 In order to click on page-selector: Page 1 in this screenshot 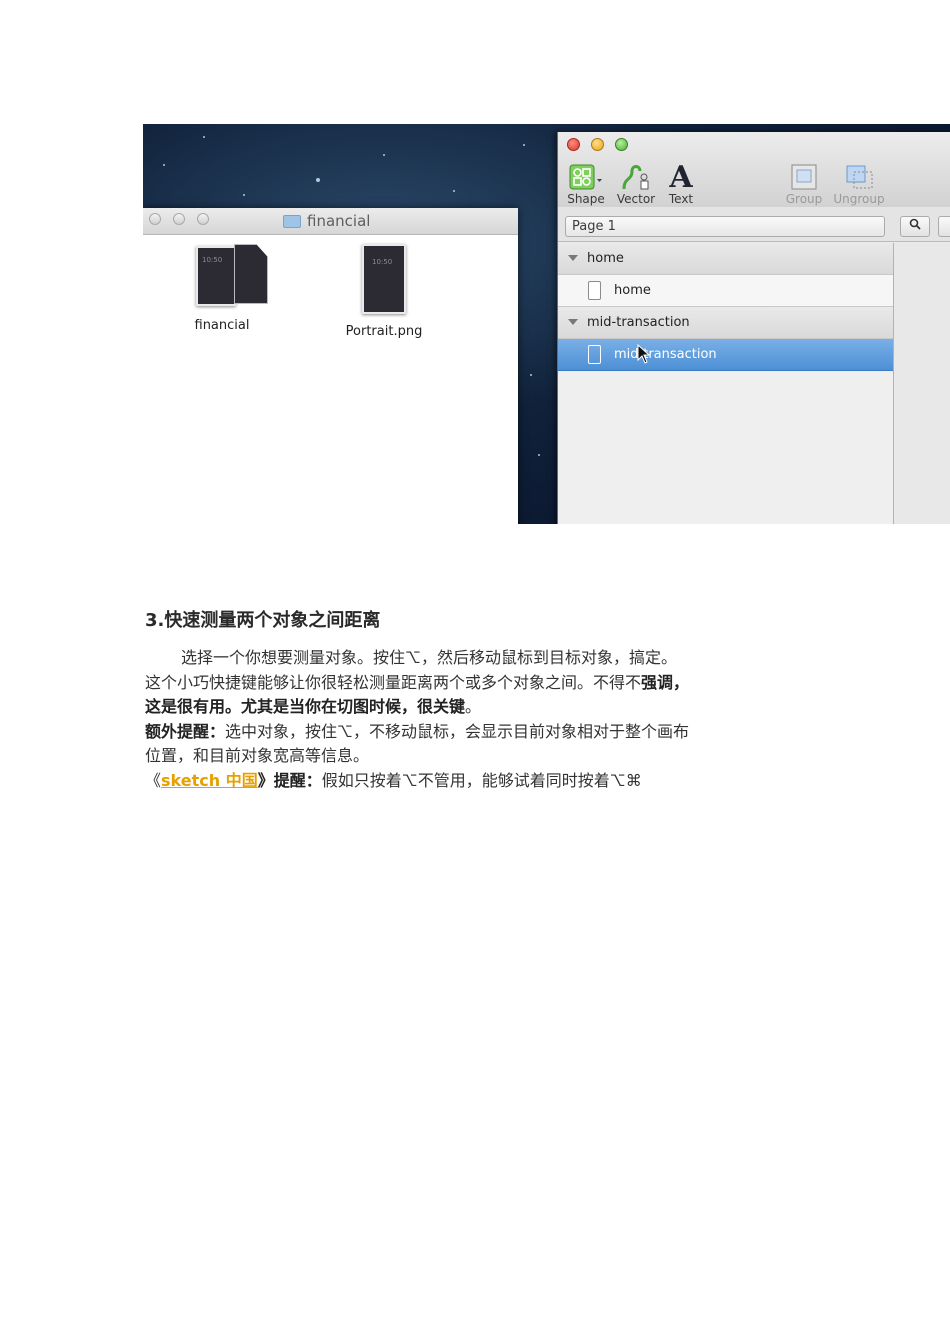, I will do `click(725, 226)`.